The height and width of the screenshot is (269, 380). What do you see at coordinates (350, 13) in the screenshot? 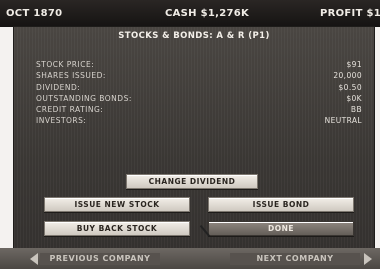
I see `profit-readout: Profit $10K` at bounding box center [350, 13].